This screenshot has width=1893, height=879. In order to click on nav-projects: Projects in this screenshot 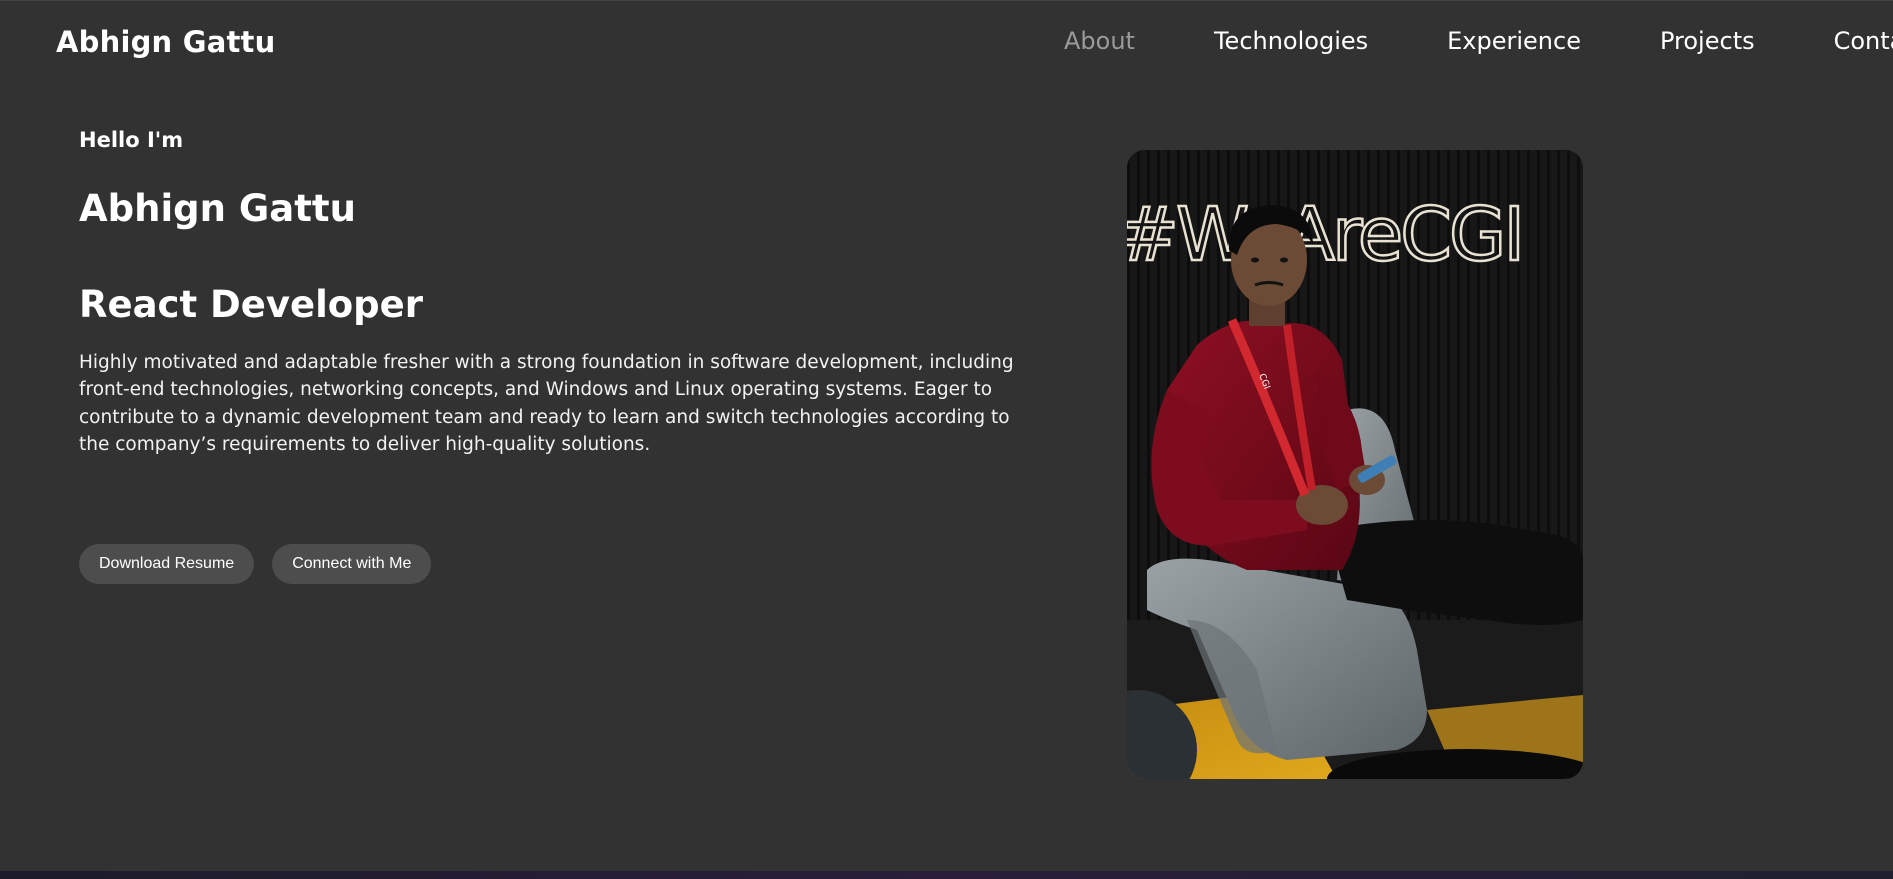, I will do `click(1707, 41)`.